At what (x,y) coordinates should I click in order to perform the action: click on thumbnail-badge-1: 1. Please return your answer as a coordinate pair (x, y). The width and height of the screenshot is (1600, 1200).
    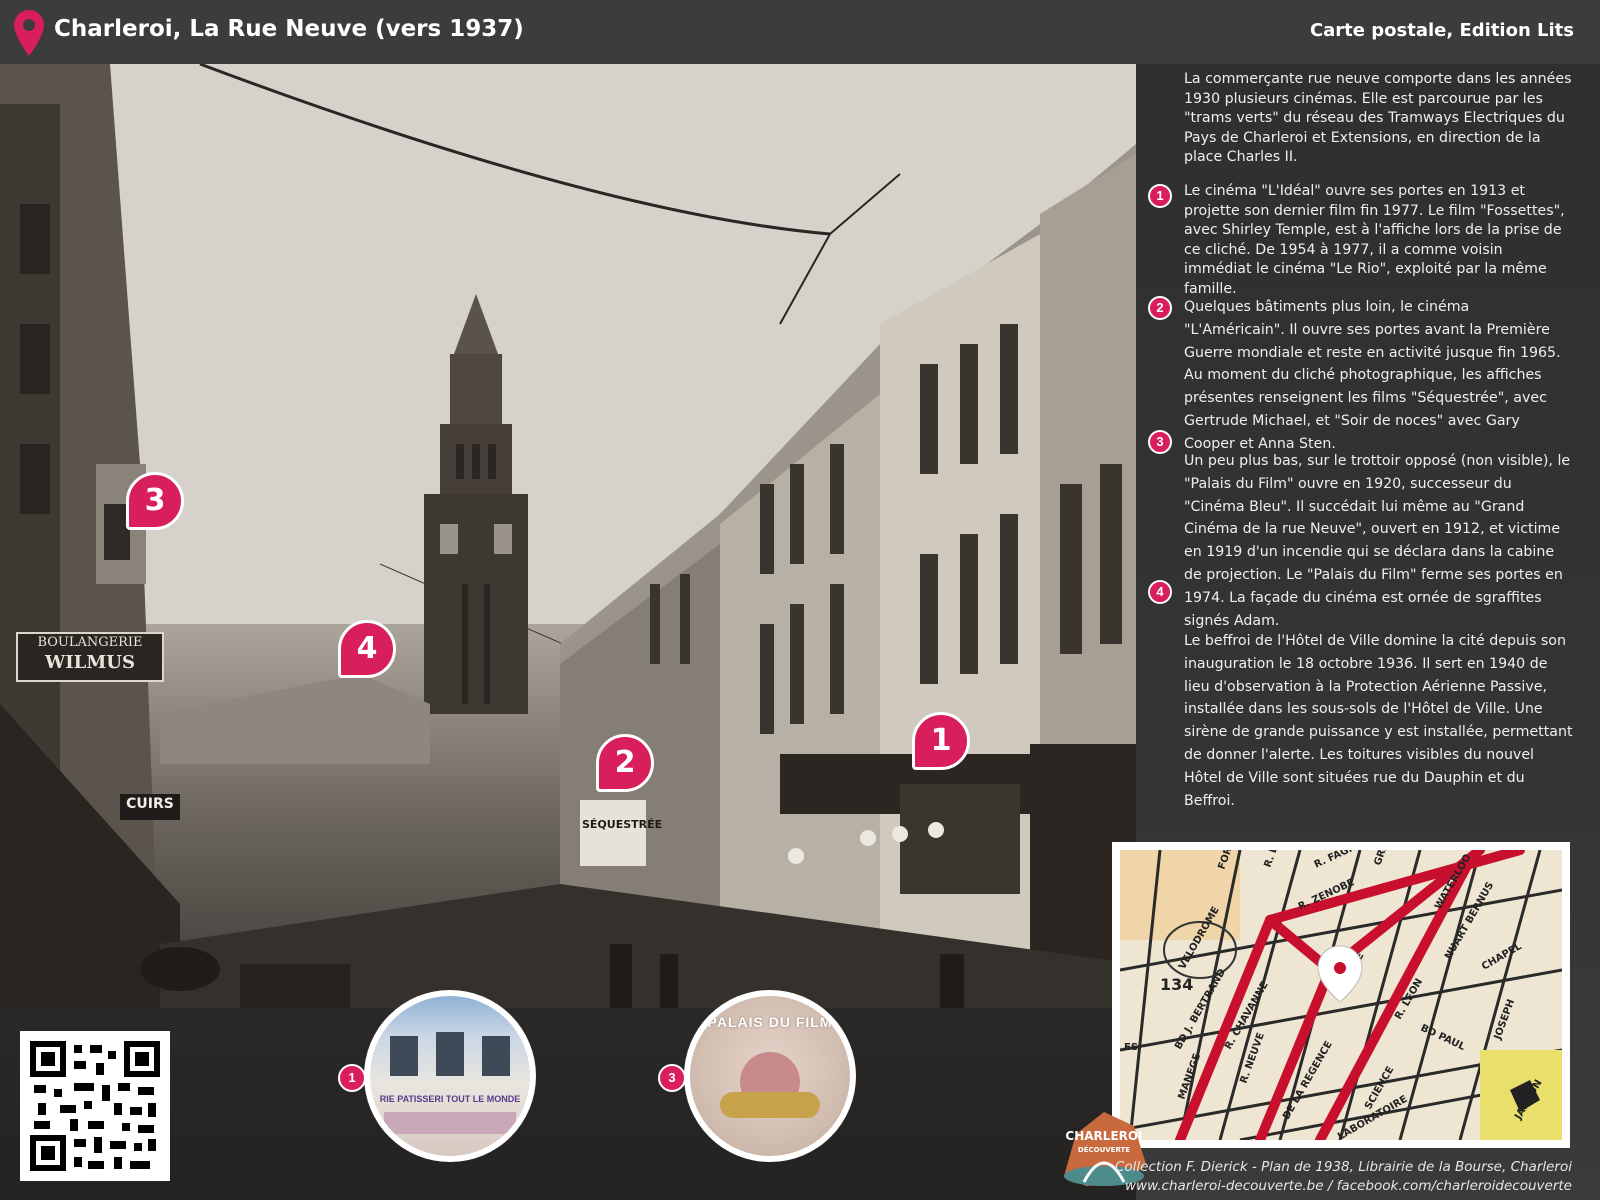
    Looking at the image, I should click on (352, 1078).